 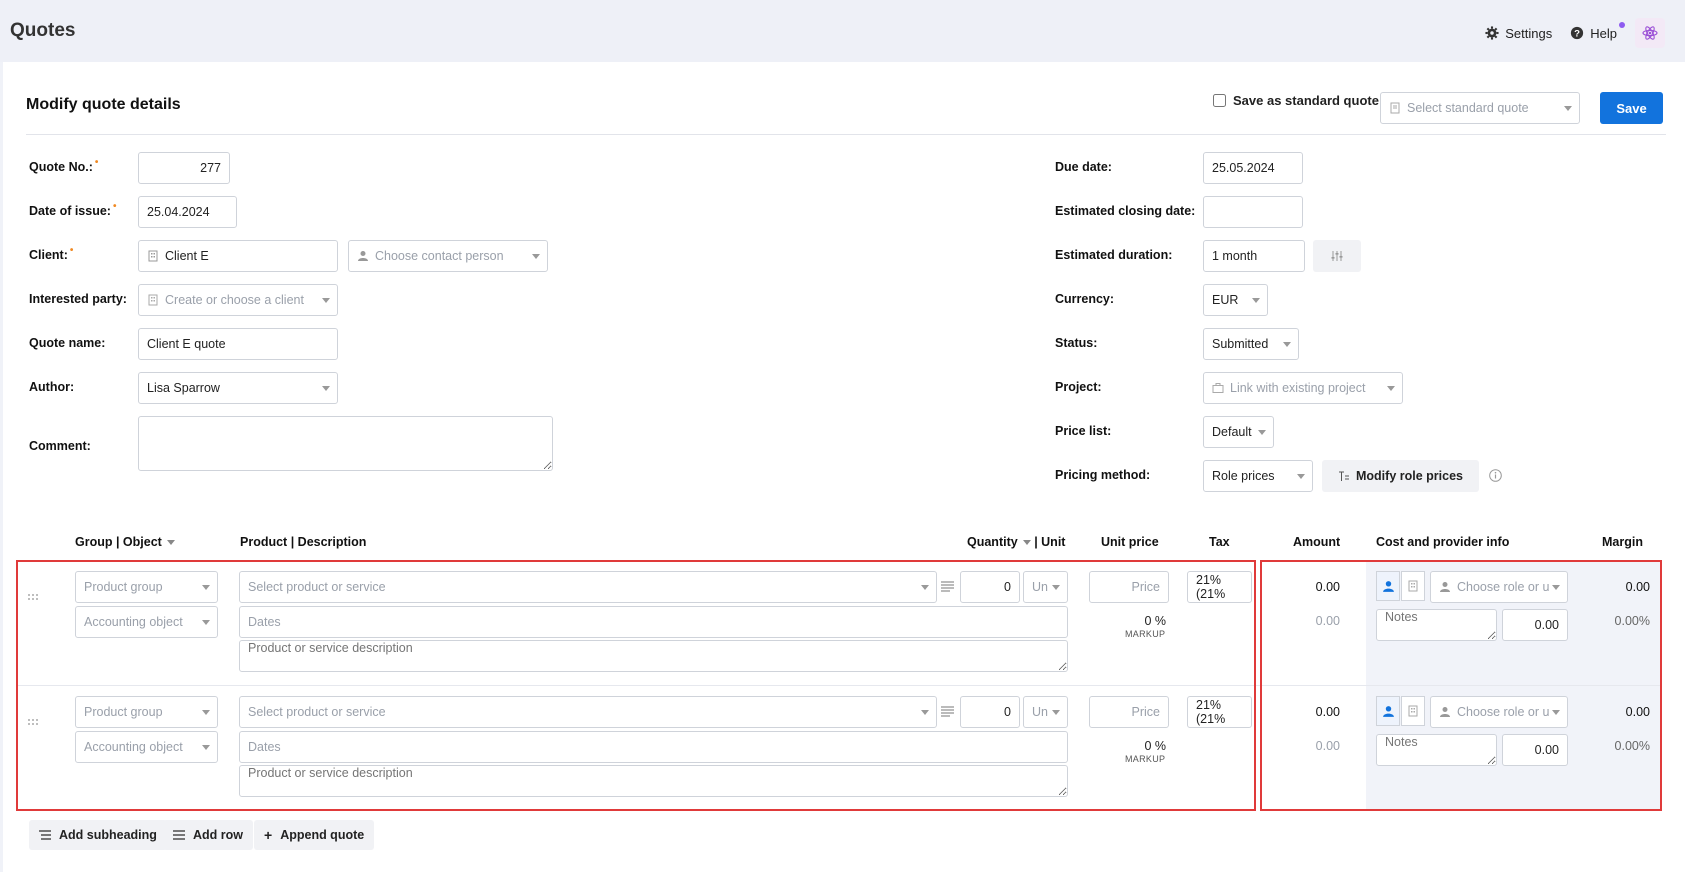 I want to click on unit-placeholder: Un, so click(x=1040, y=712).